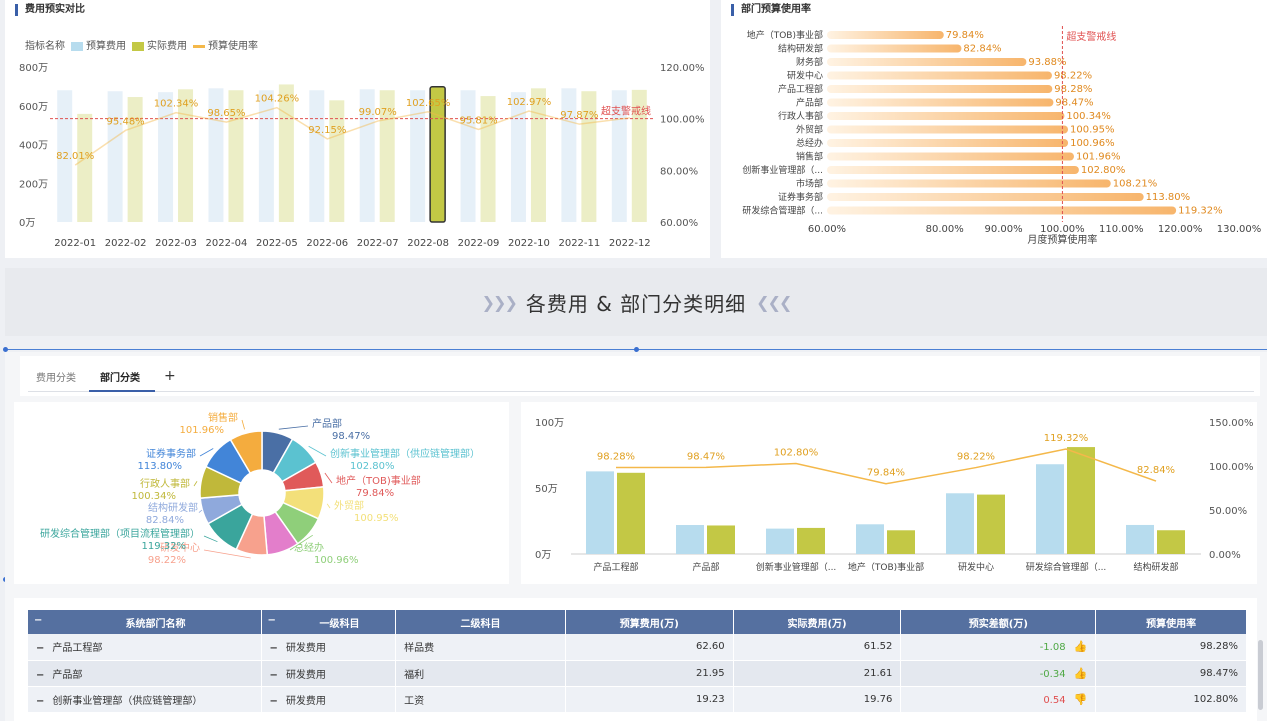  I want to click on cell-rate: 102.80%, so click(1171, 699).